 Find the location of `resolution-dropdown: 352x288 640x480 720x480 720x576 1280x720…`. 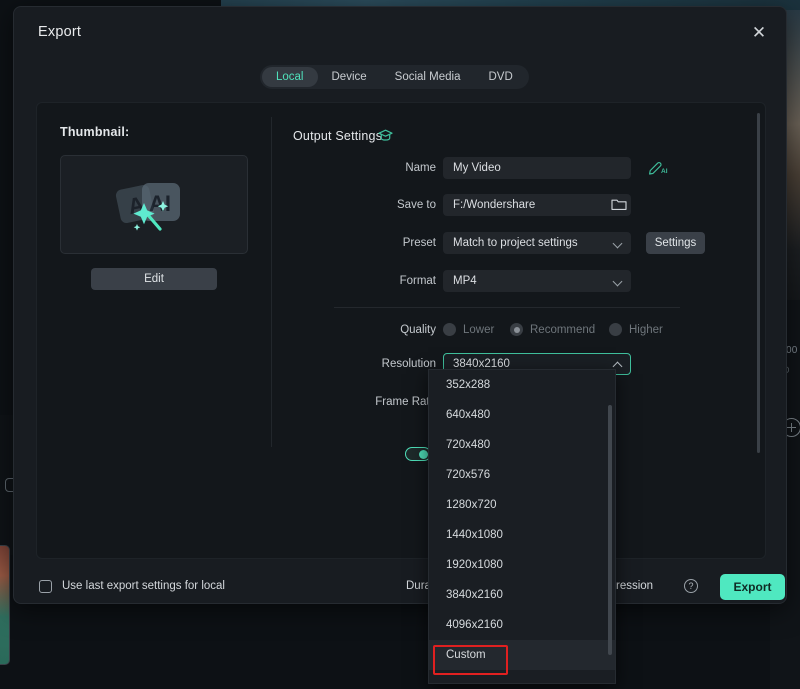

resolution-dropdown: 352x288 640x480 720x480 720x576 1280x720… is located at coordinates (522, 526).